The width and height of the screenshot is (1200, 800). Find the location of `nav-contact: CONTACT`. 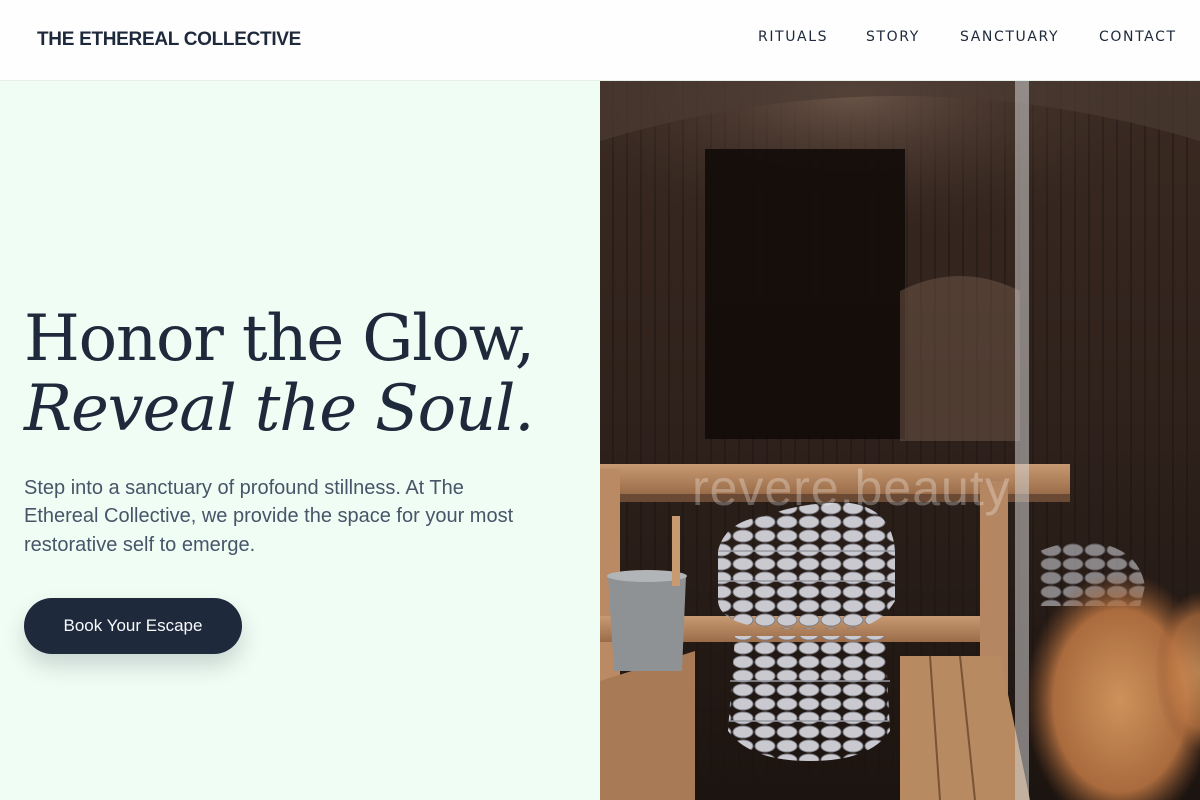

nav-contact: CONTACT is located at coordinates (1138, 37).